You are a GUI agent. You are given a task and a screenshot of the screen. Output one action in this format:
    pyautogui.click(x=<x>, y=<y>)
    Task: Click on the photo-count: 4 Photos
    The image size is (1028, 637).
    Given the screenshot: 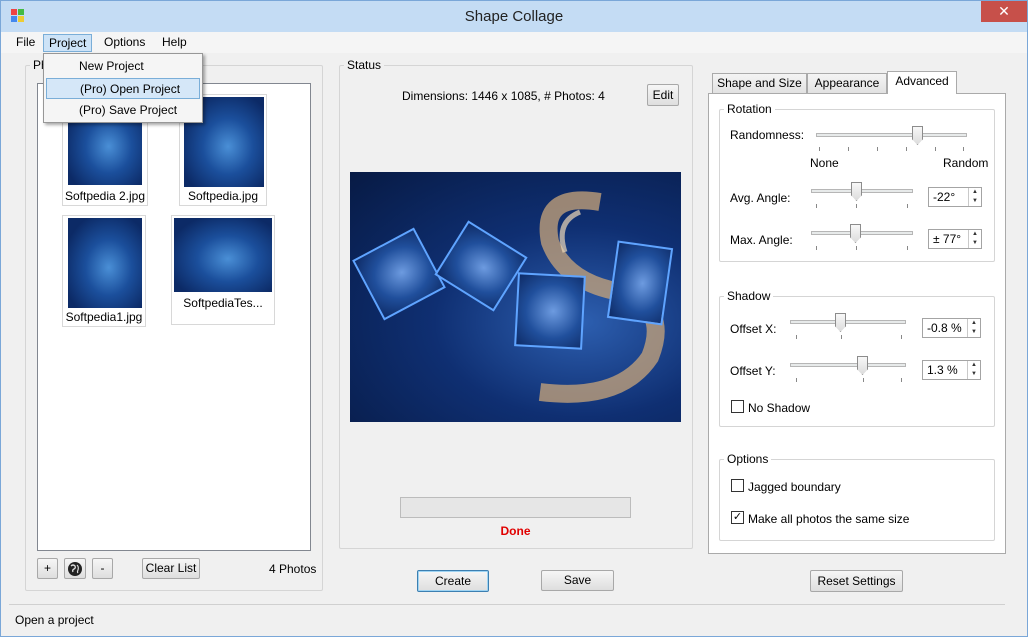 What is the action you would take?
    pyautogui.click(x=293, y=569)
    